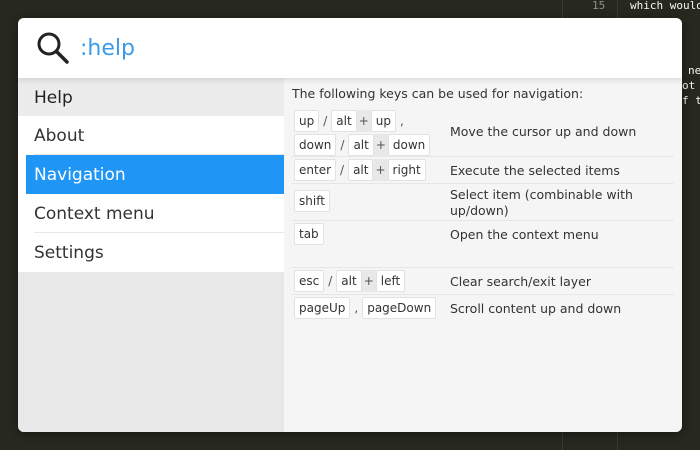 This screenshot has width=700, height=450. Describe the element at coordinates (689, 85) in the screenshot. I see `editor-code-line: ot` at that location.